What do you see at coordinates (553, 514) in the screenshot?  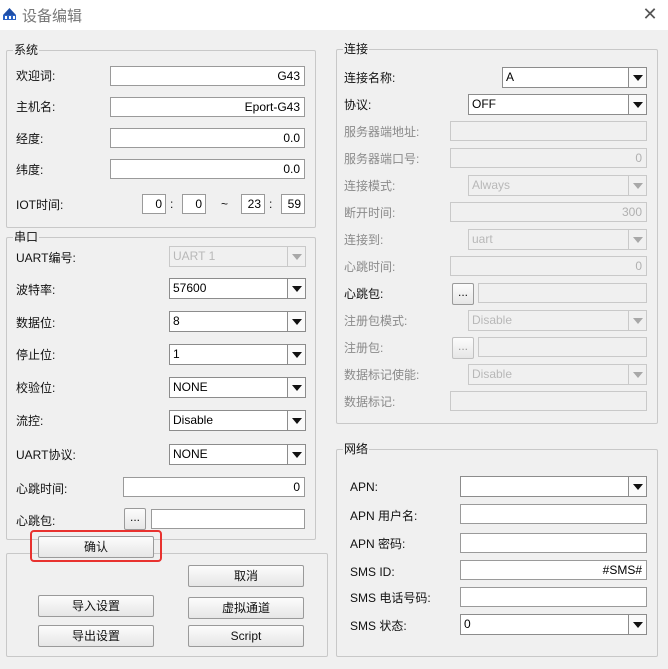 I see `apn-username-input` at bounding box center [553, 514].